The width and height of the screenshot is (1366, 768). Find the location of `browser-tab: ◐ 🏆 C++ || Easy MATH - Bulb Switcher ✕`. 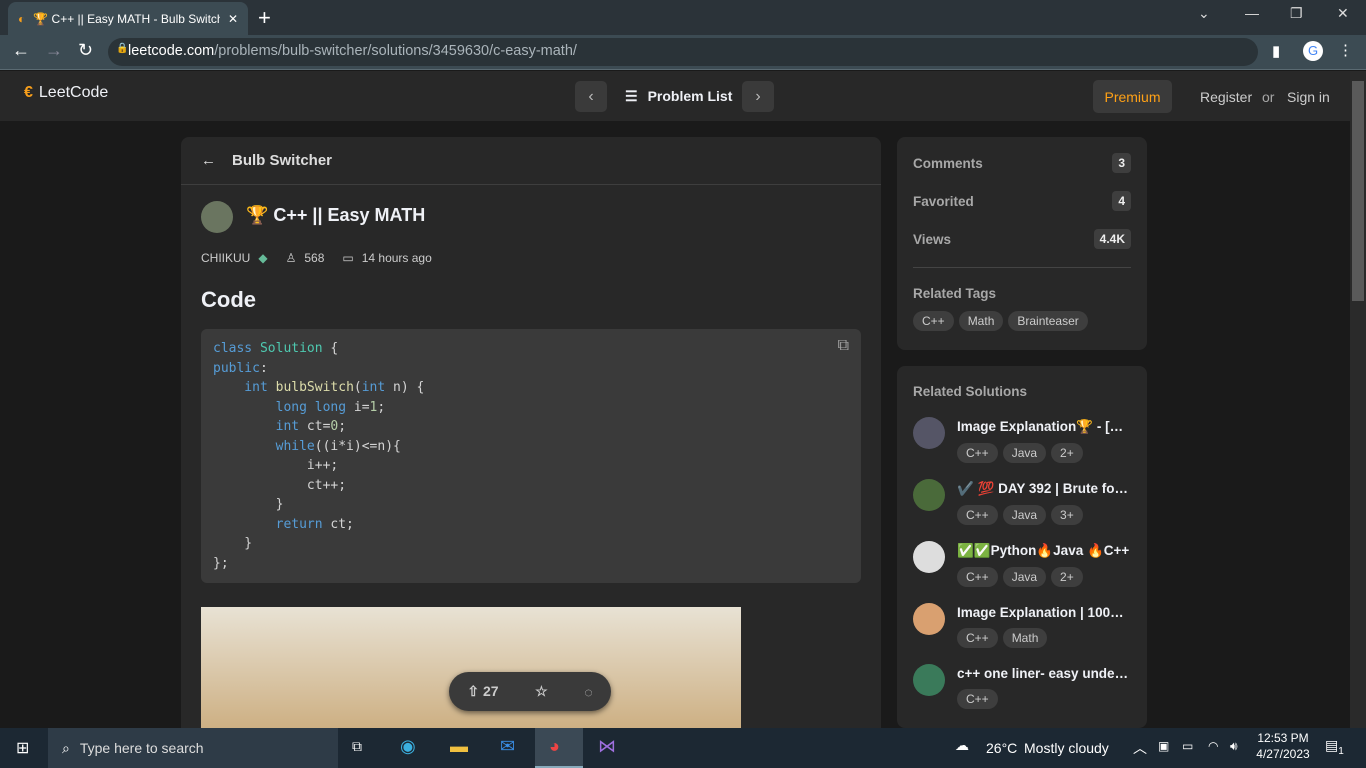

browser-tab: ◐ 🏆 C++ || Easy MATH - Bulb Switcher ✕ is located at coordinates (128, 18).